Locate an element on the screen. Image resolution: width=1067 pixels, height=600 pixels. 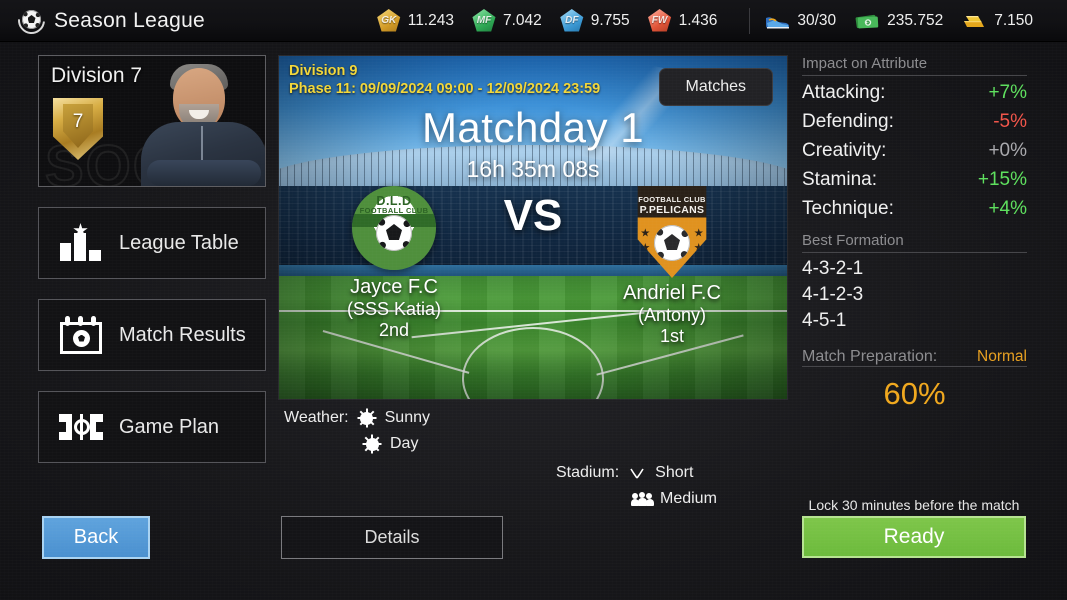
currency-gk: GK 11.243 is located at coordinates (415, 20).